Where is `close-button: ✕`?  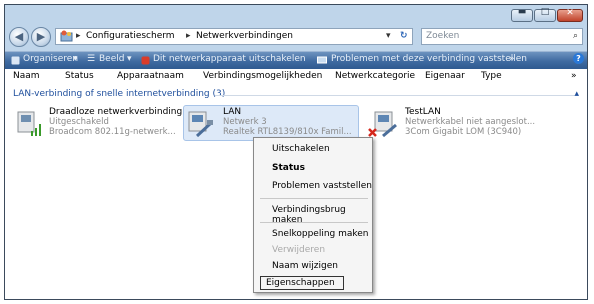 close-button: ✕ is located at coordinates (570, 15).